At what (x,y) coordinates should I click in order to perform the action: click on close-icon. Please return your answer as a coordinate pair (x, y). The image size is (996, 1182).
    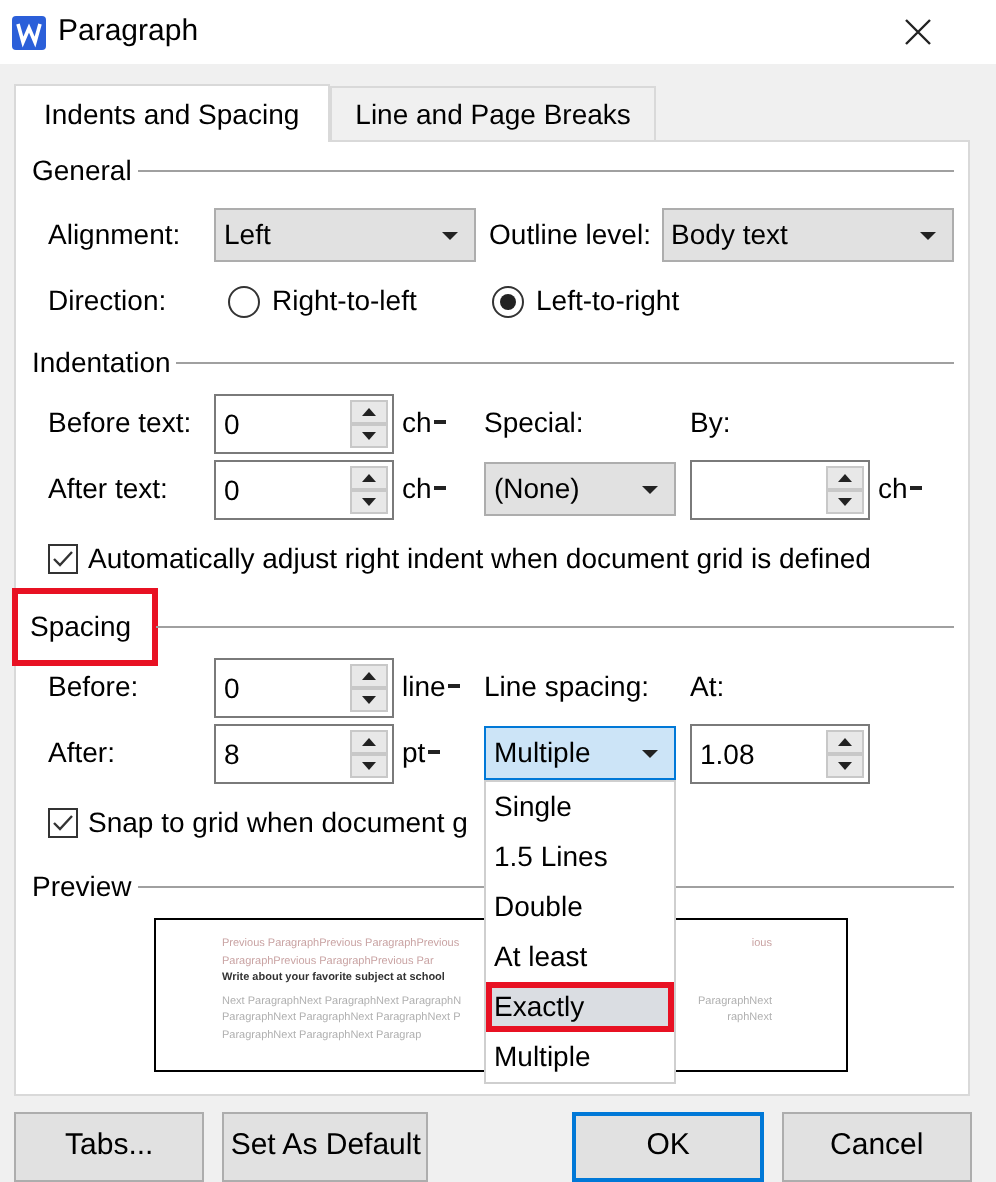
    Looking at the image, I should click on (918, 32).